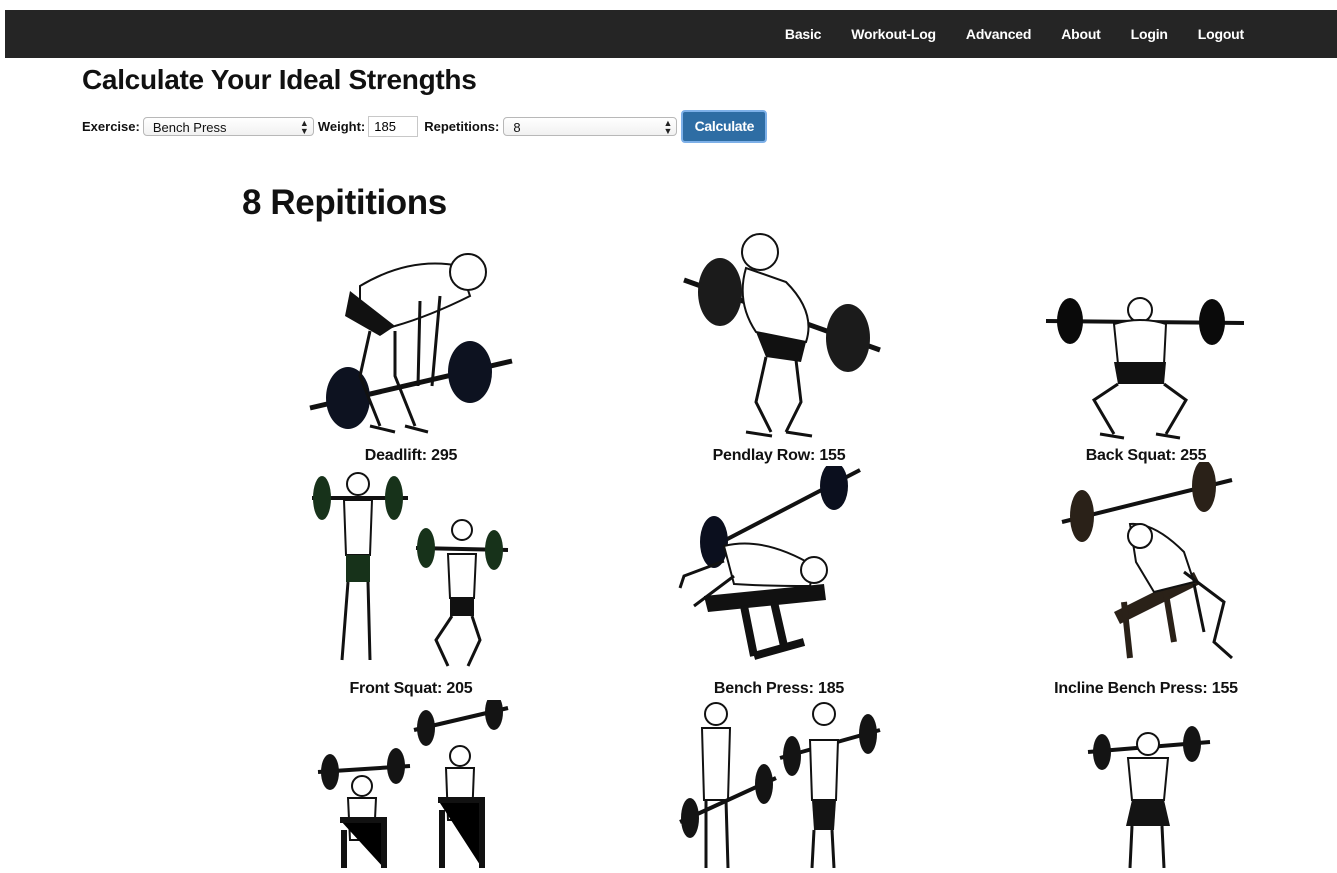  Describe the element at coordinates (1149, 34) in the screenshot. I see `nav-link-login: Login` at that location.